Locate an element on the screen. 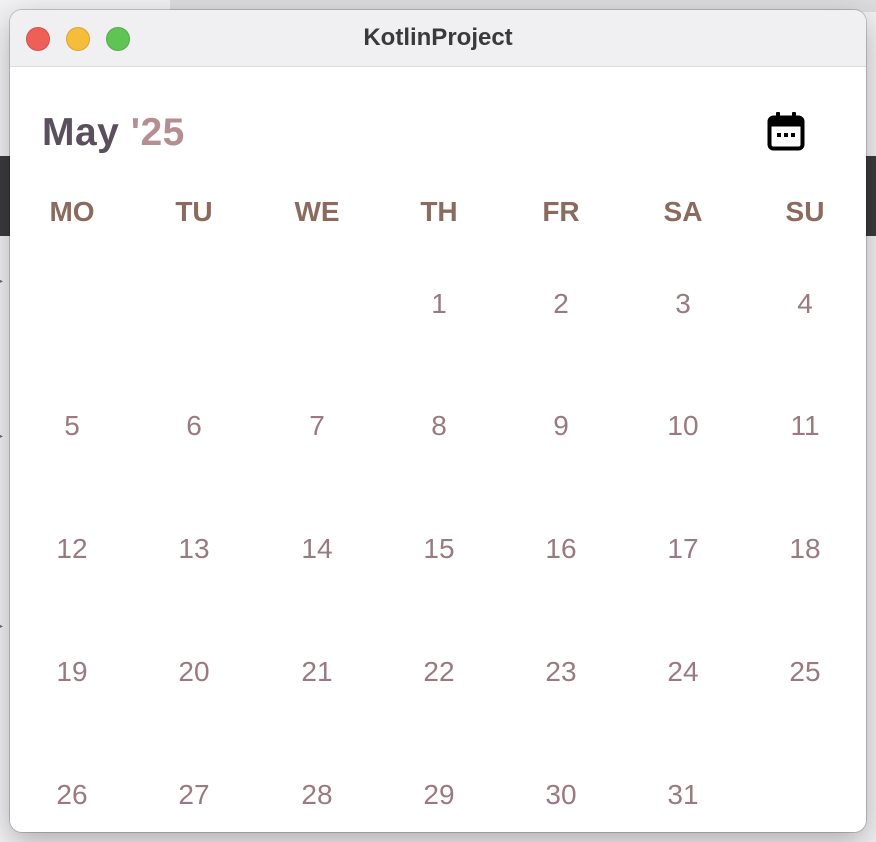 The image size is (876, 842). weekday-label: FR is located at coordinates (561, 211).